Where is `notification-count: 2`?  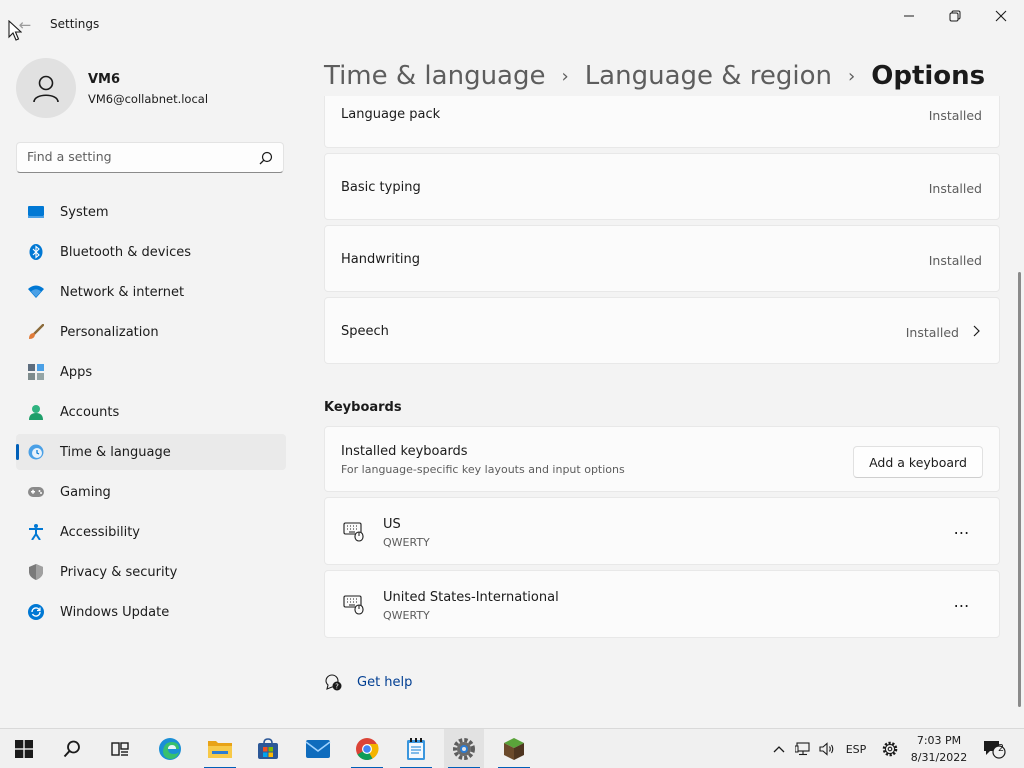
notification-count: 2 is located at coordinates (1001, 748).